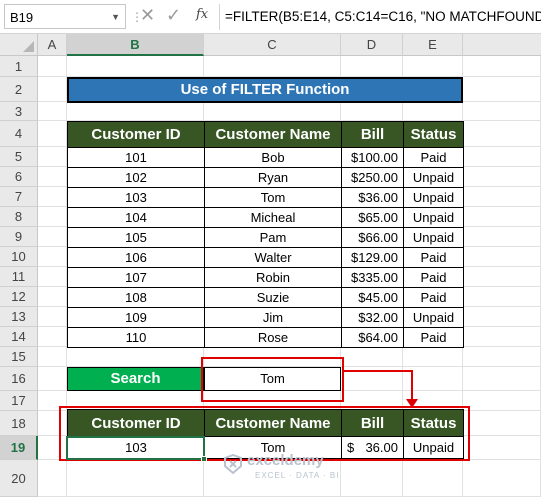 The width and height of the screenshot is (541, 497). Describe the element at coordinates (19, 317) in the screenshot. I see `row-header-13: 13` at that location.